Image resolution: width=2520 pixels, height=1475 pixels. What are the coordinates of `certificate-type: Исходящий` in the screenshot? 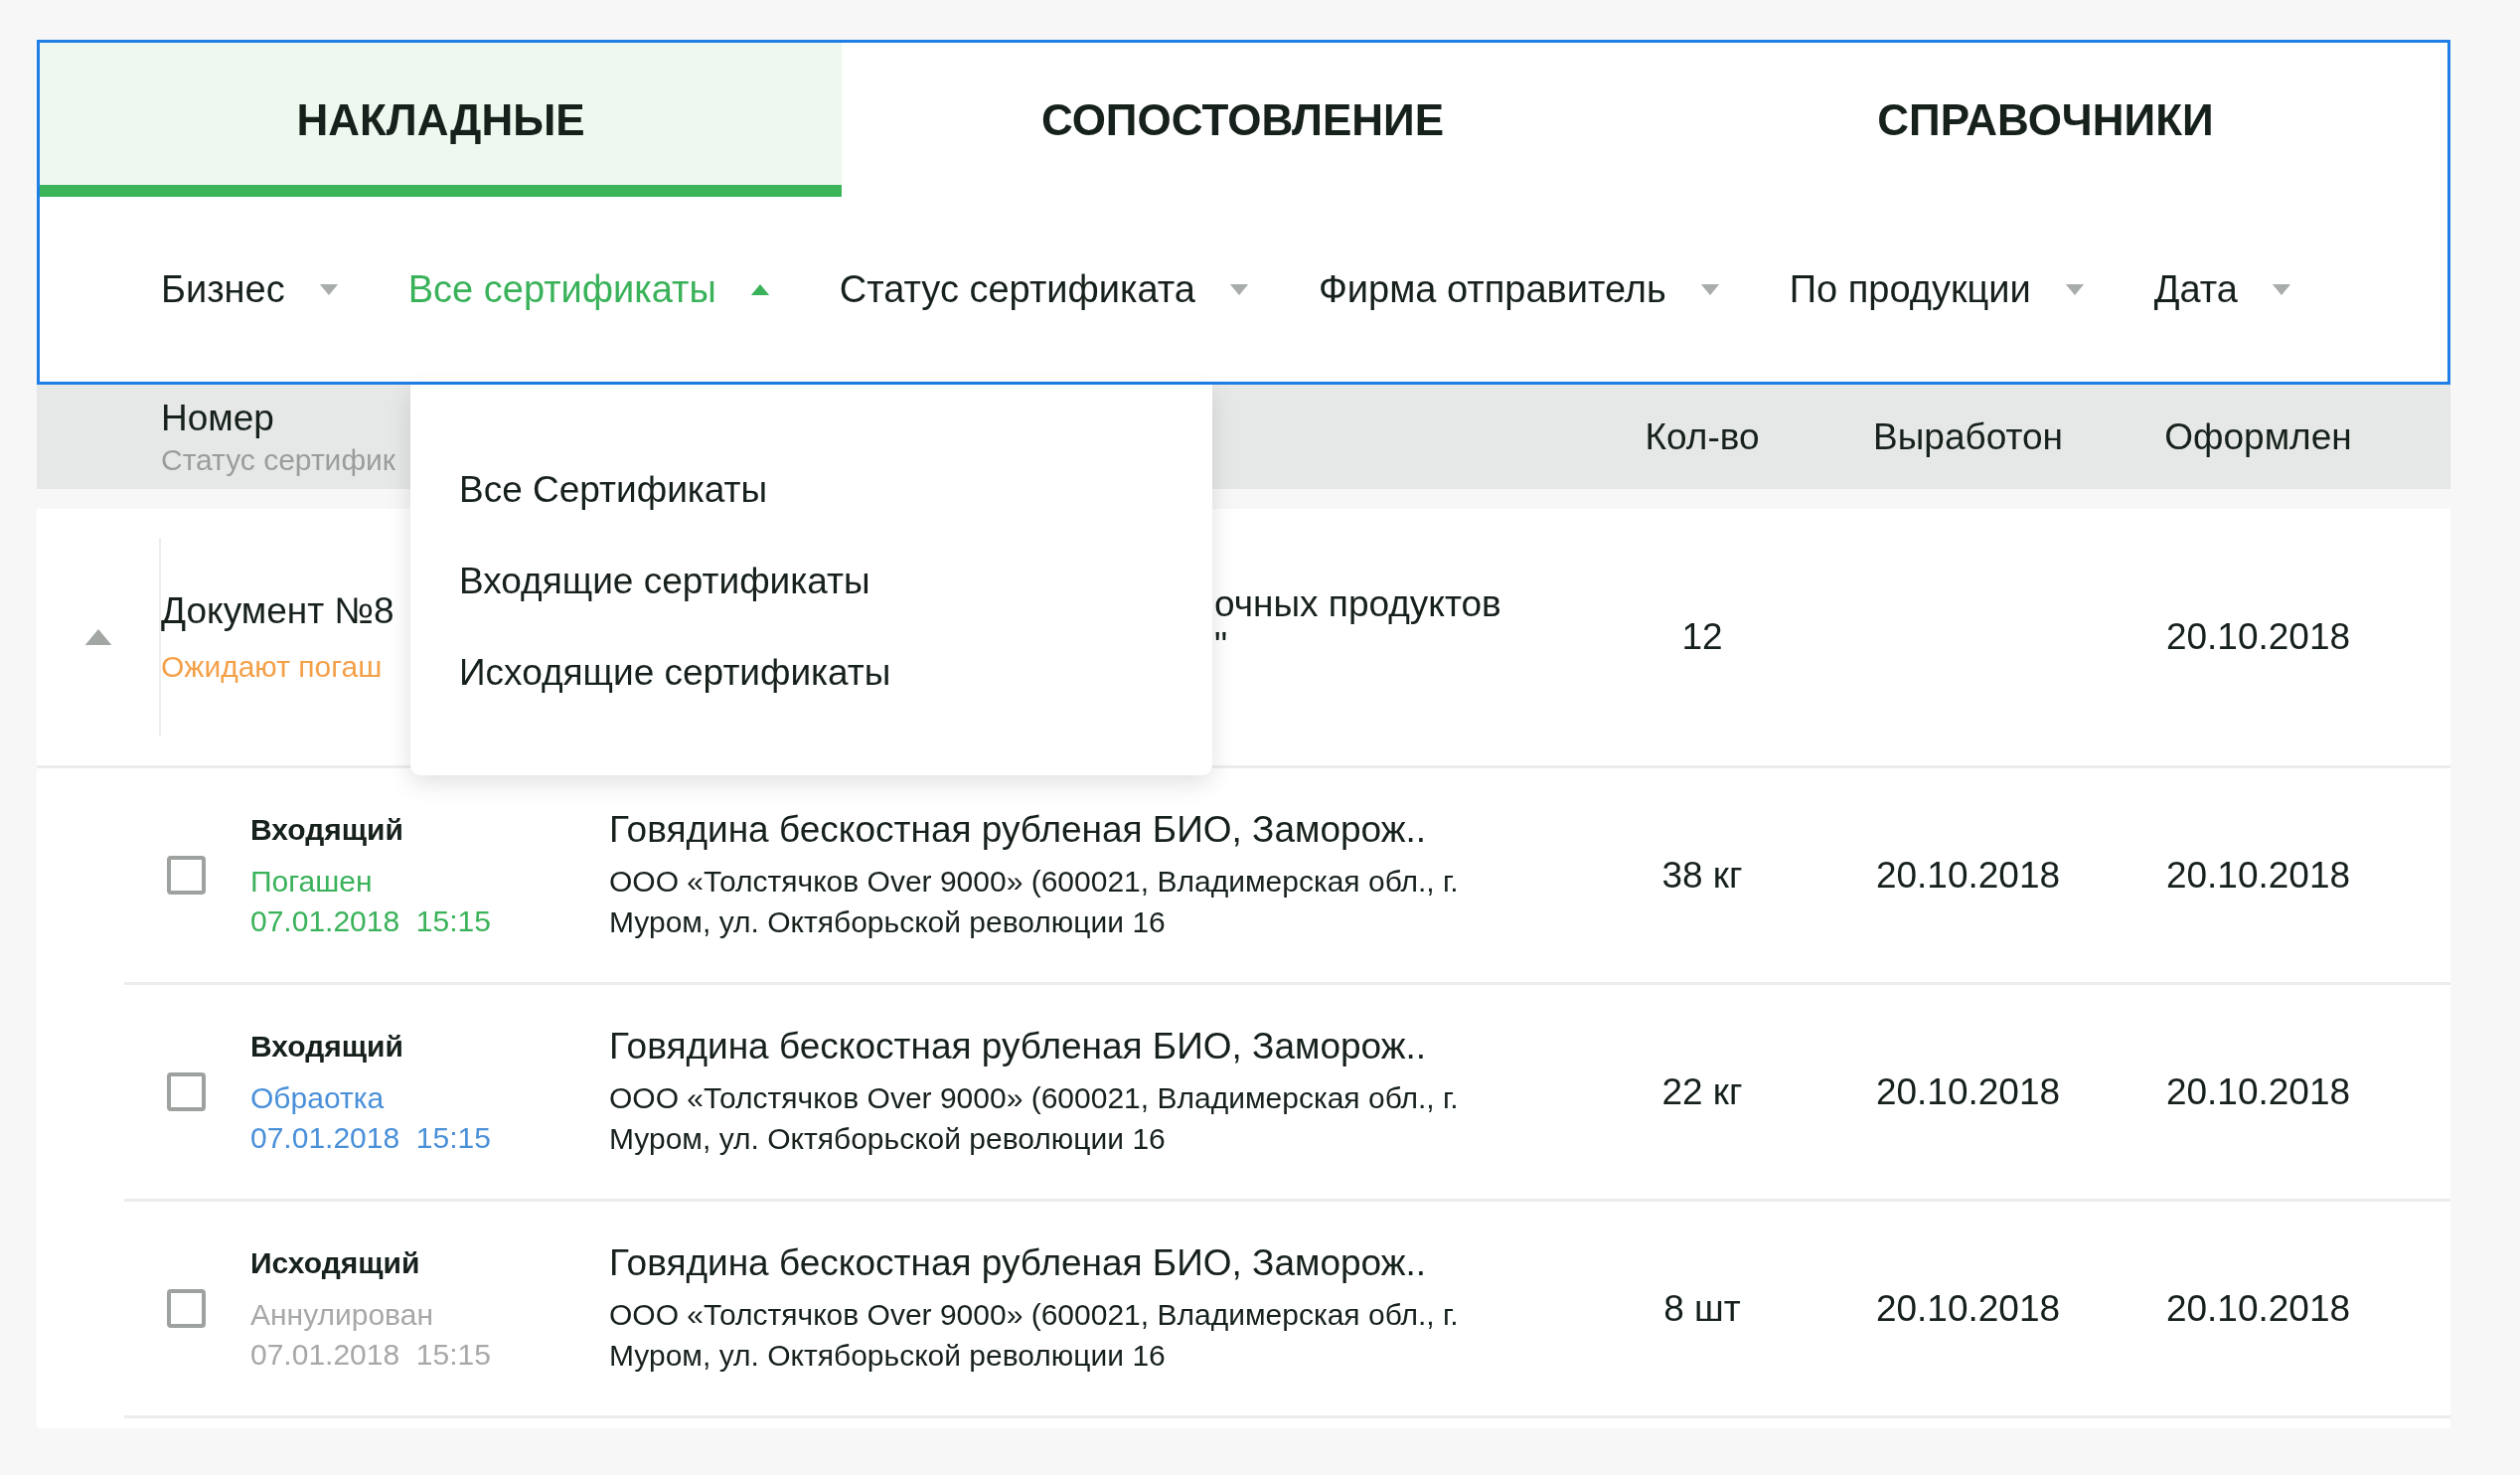 It's located at (335, 1262).